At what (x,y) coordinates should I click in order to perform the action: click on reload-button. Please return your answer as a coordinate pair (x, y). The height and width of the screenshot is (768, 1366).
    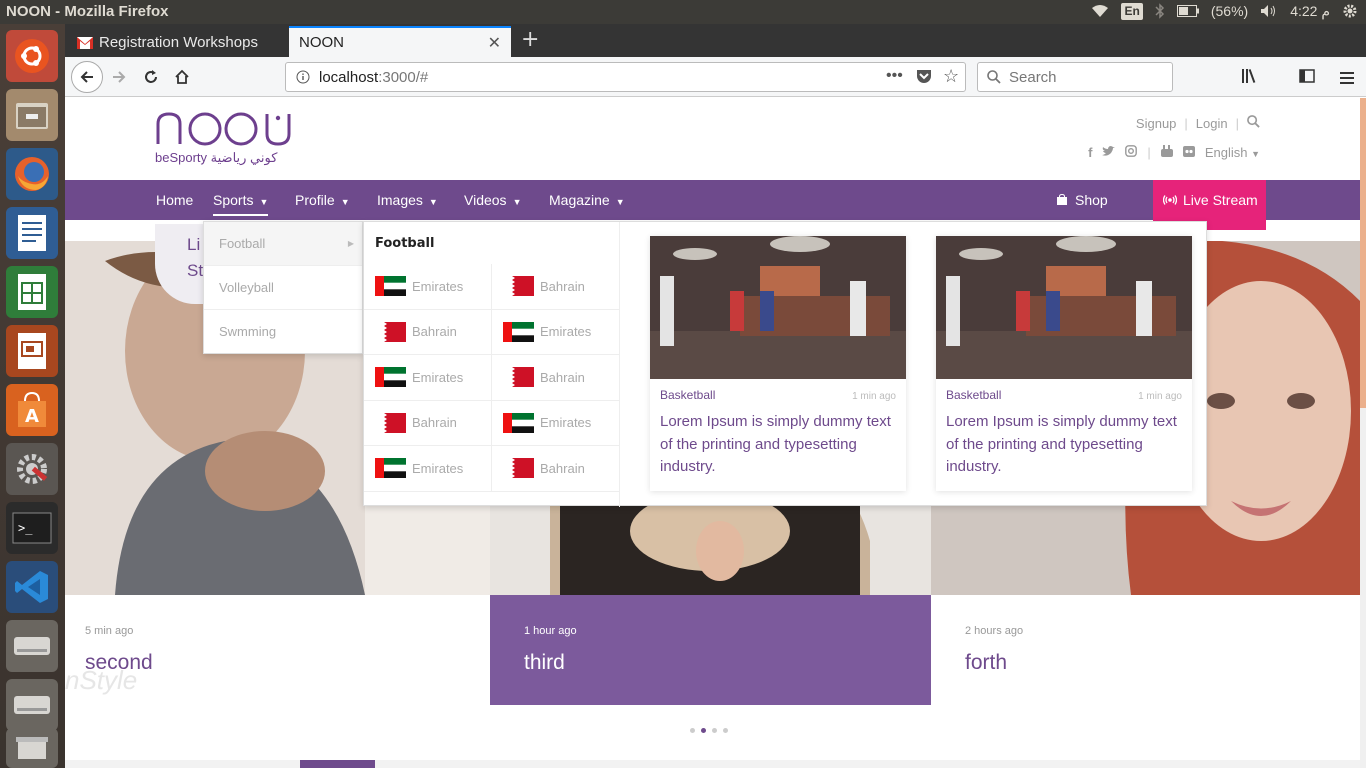
    Looking at the image, I should click on (151, 77).